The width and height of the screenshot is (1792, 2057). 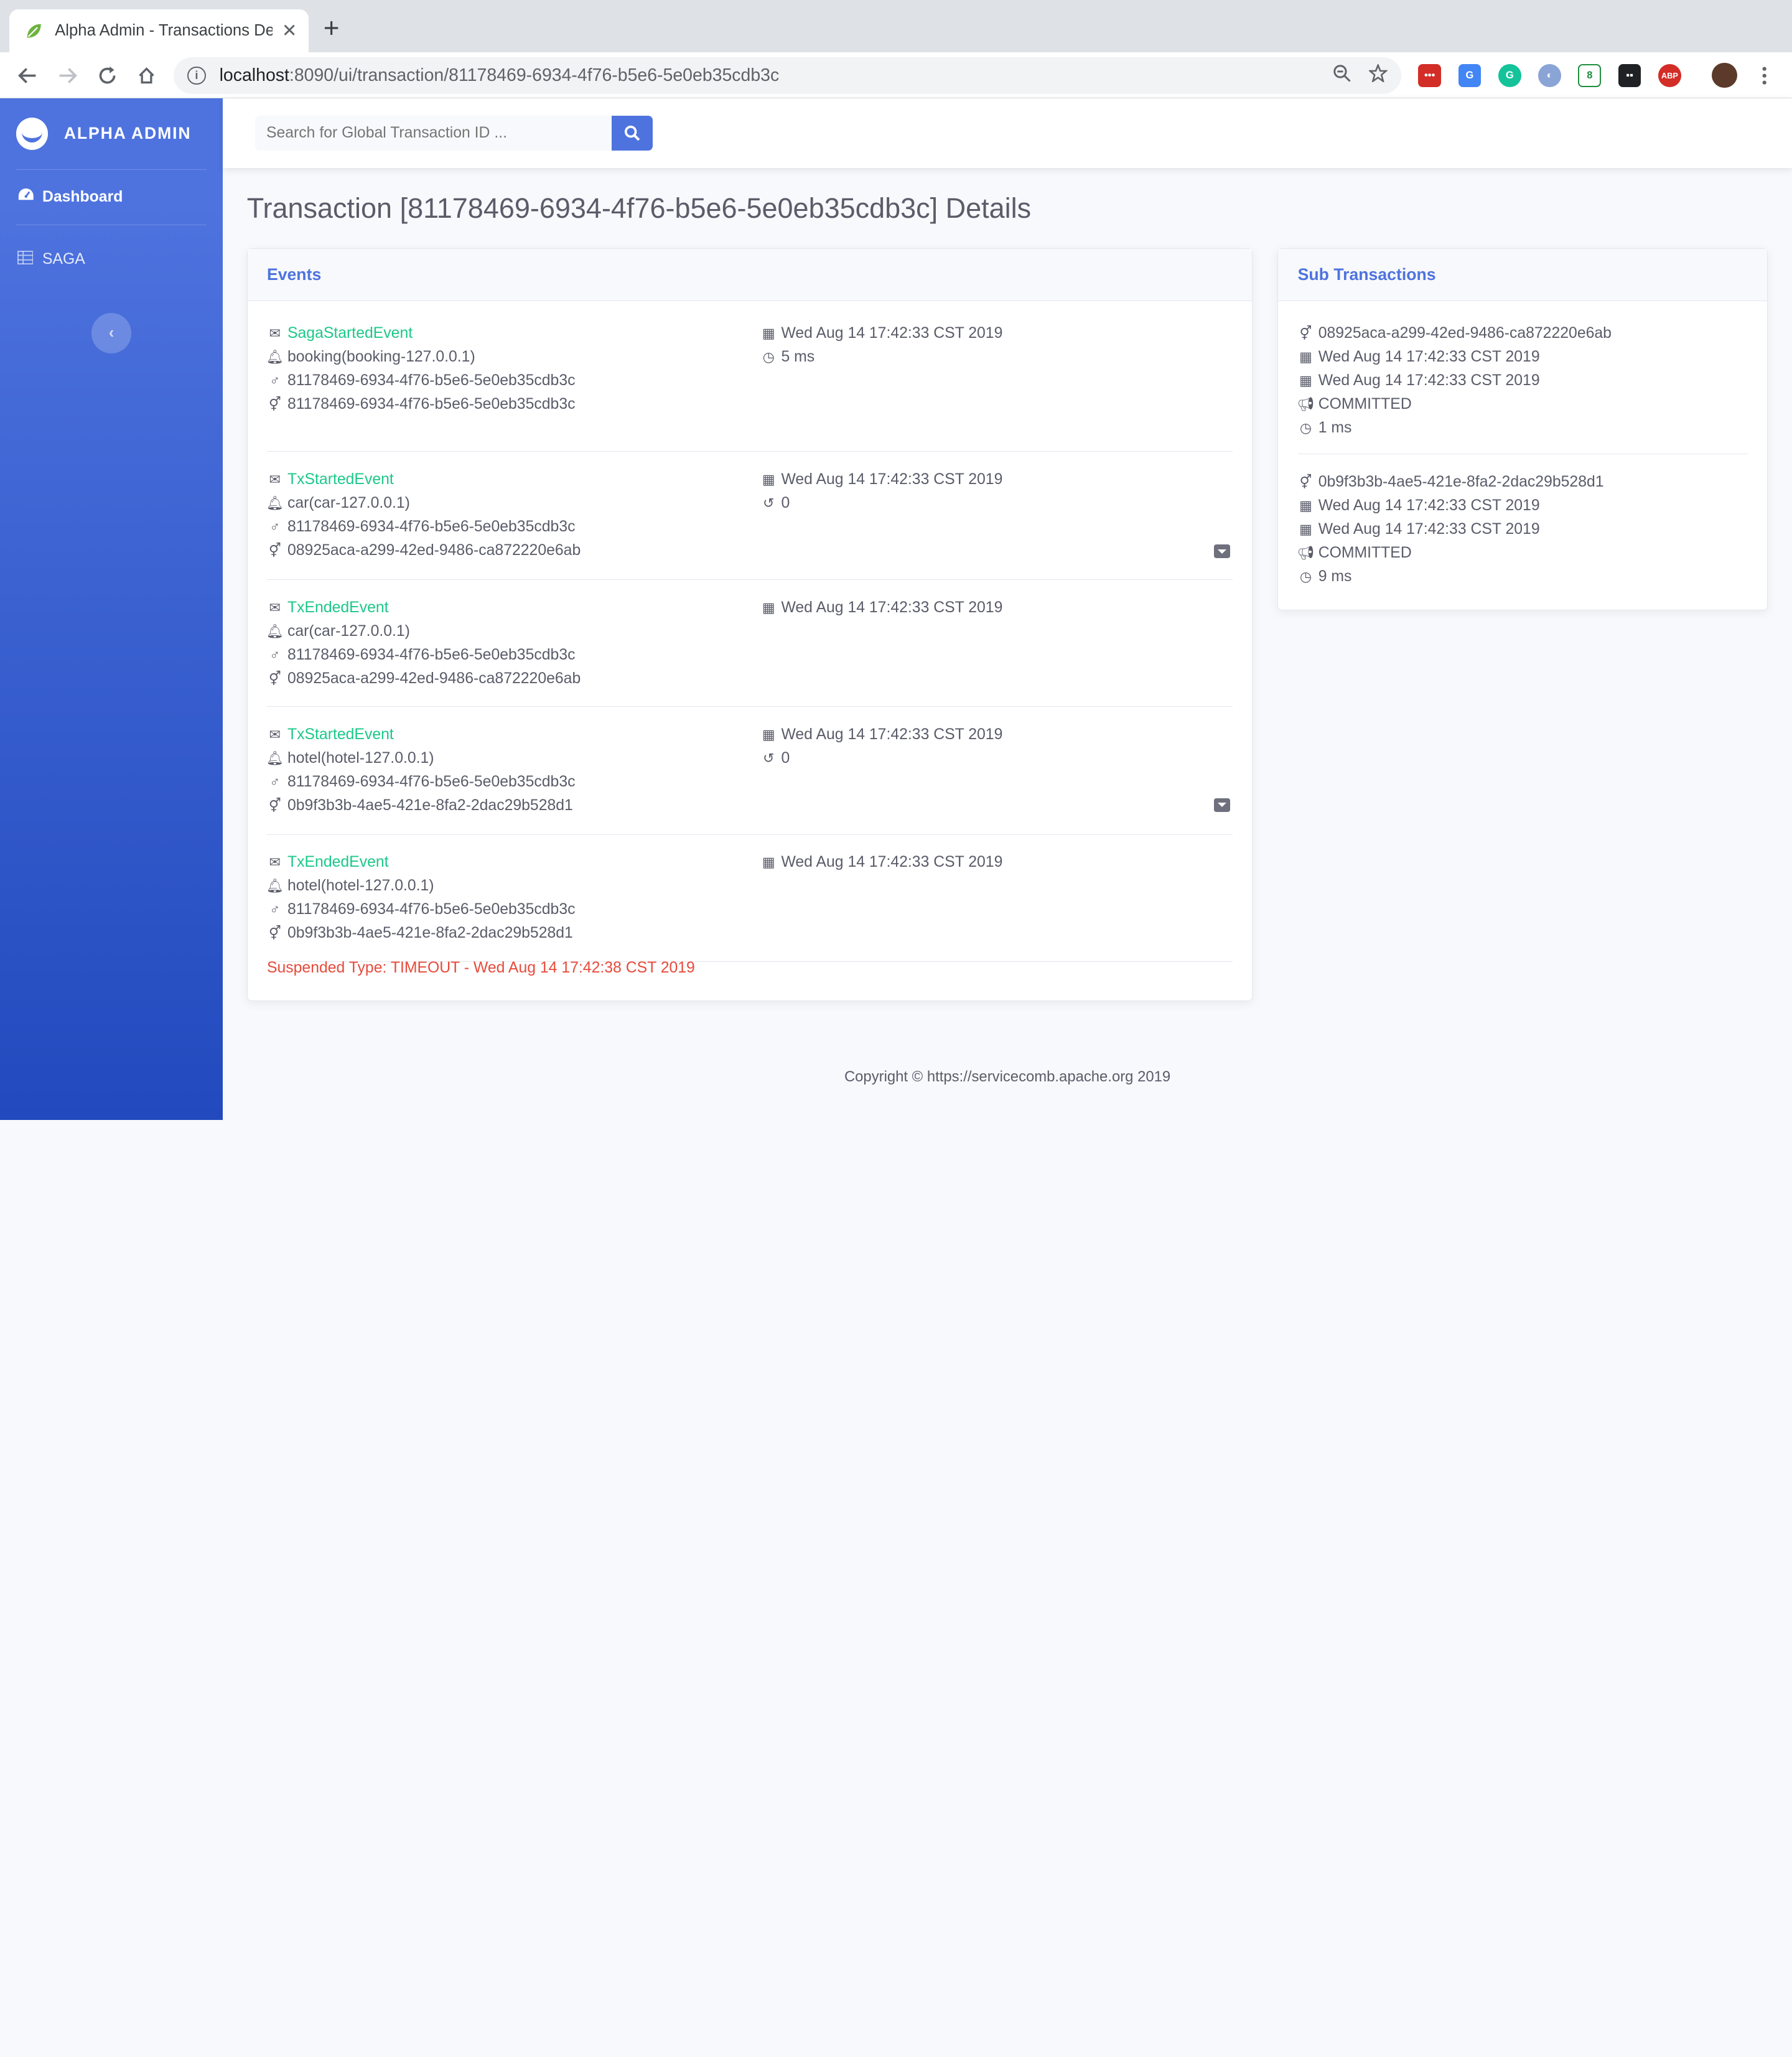 I want to click on sidebar-item-dashboard: Dashboard, so click(x=112, y=197).